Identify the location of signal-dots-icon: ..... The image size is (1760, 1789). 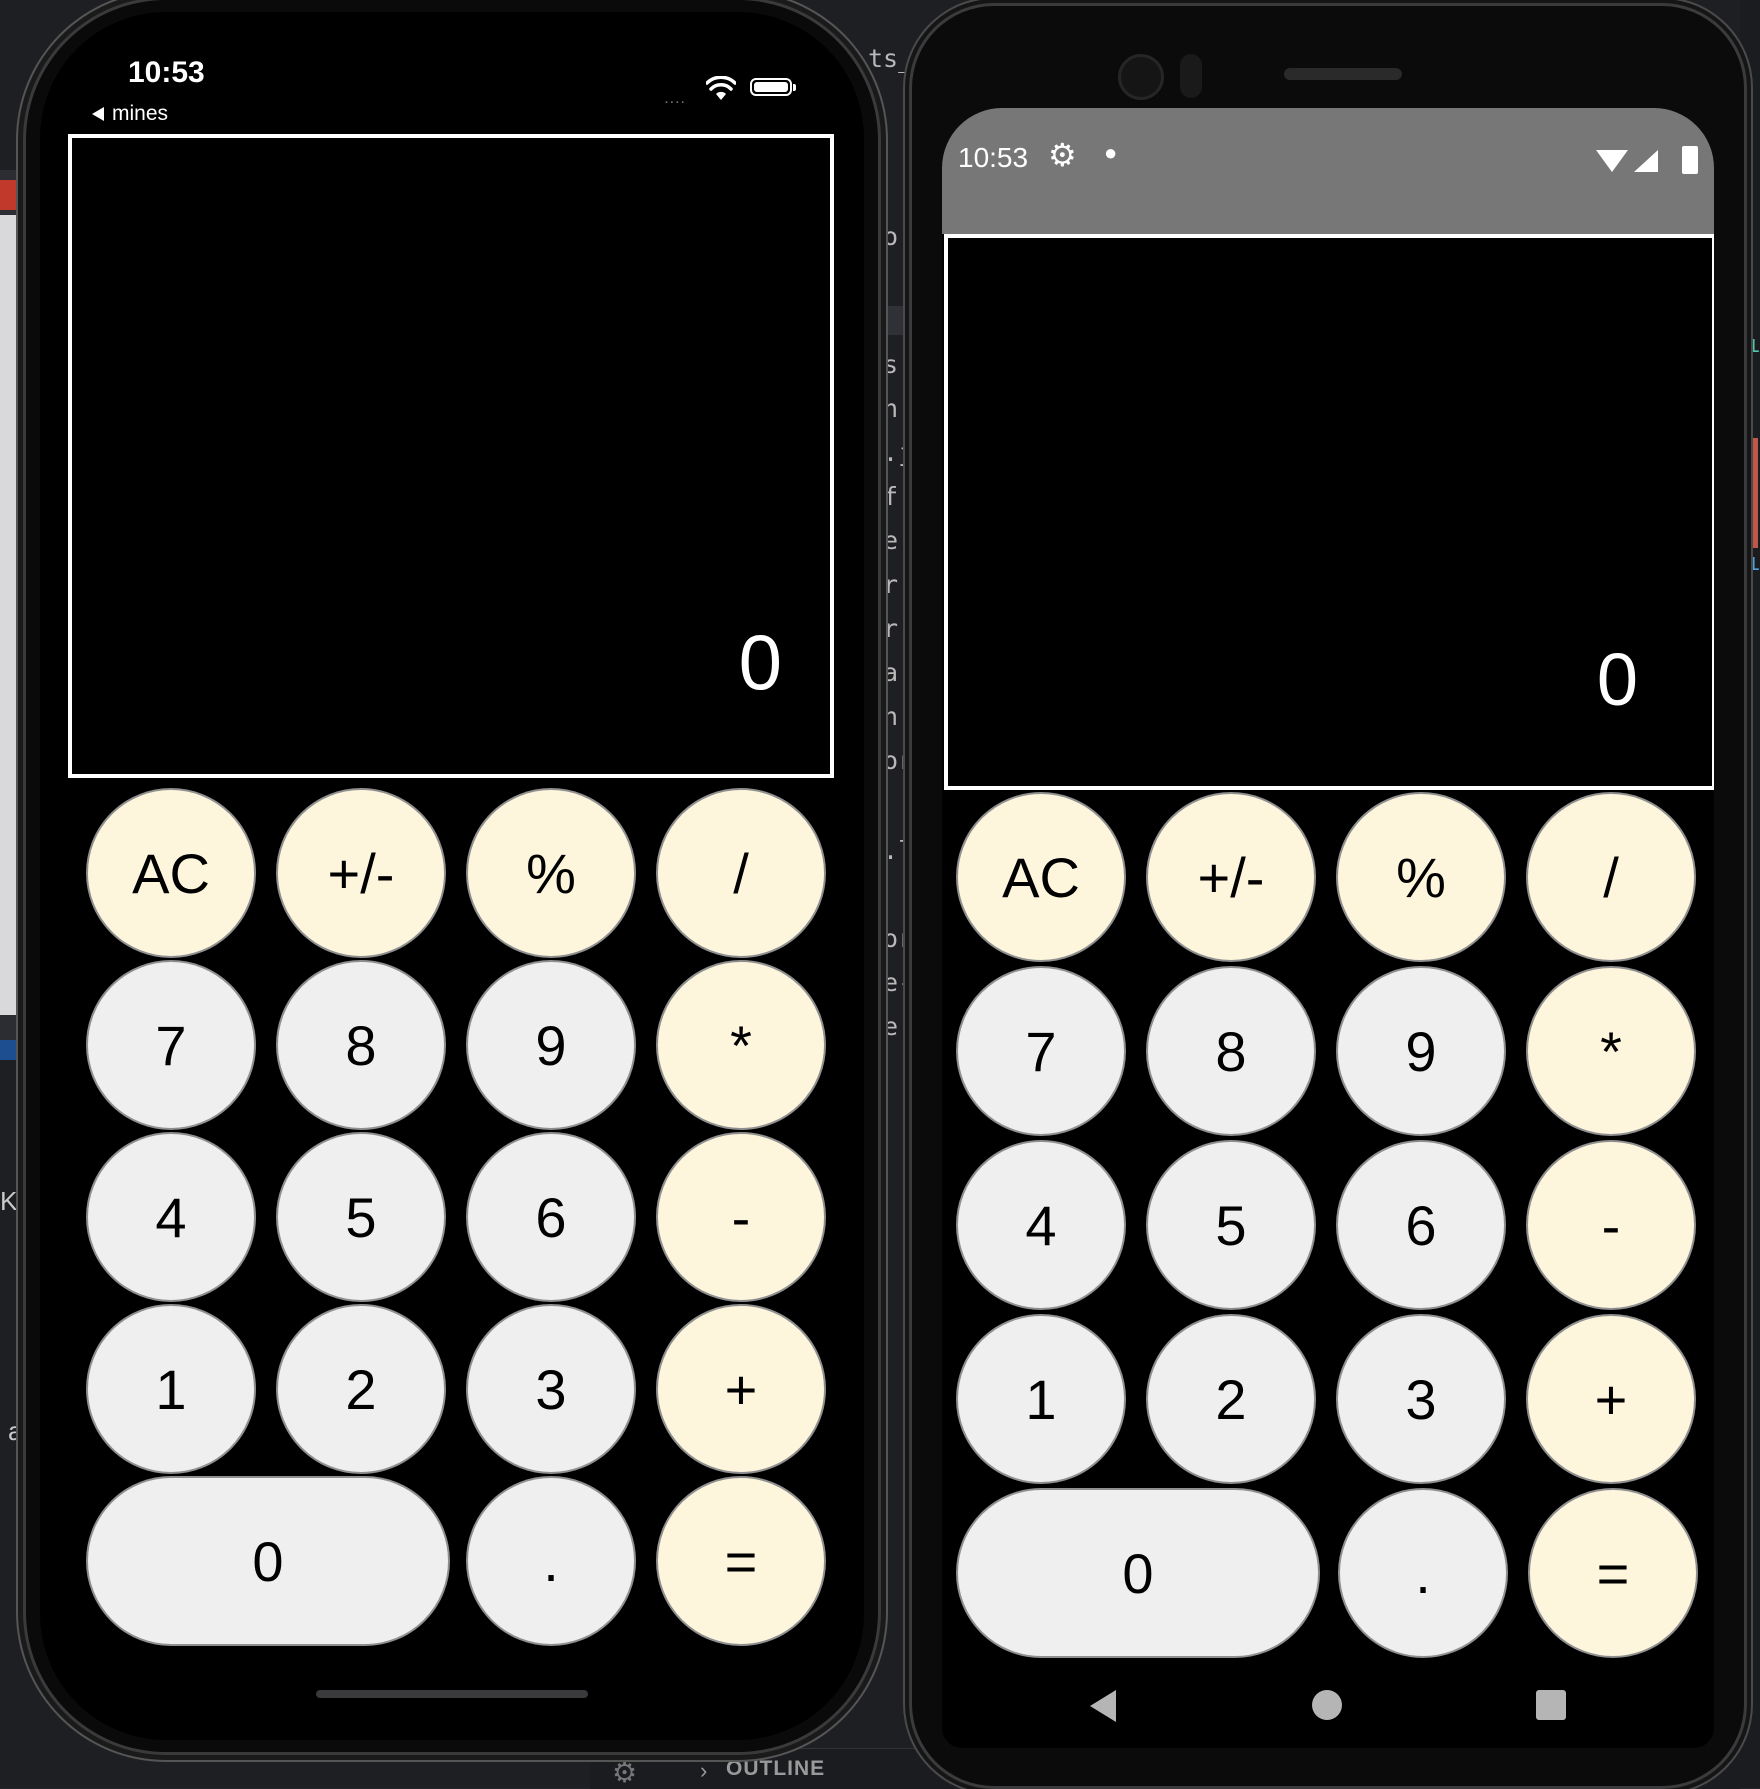
(675, 98).